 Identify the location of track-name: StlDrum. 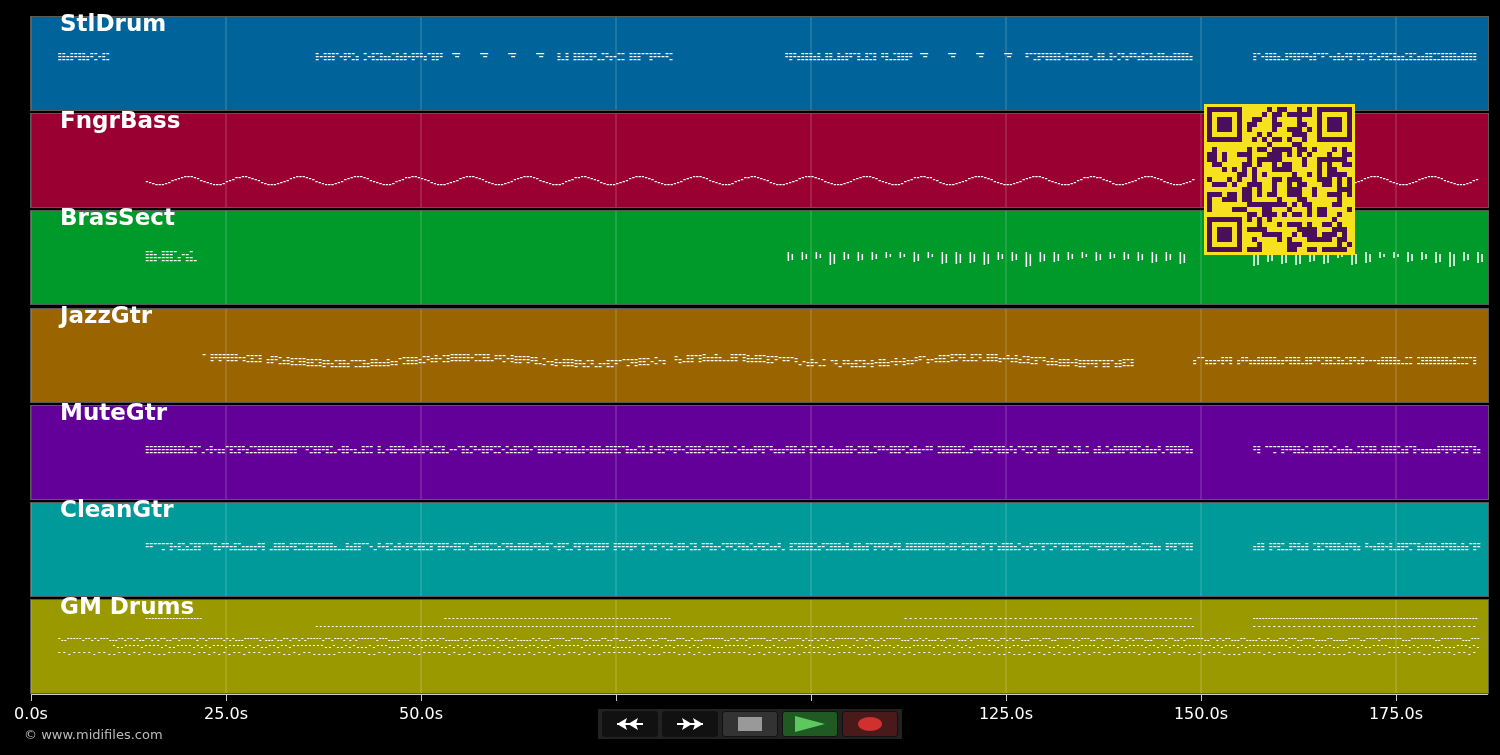
(113, 23).